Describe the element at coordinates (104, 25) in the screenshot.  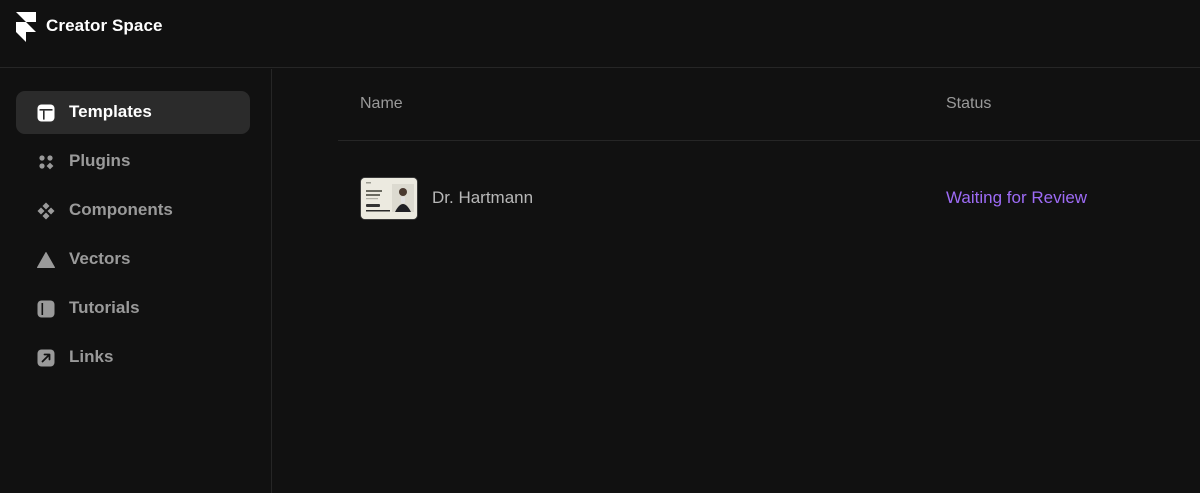
I see `app-title: Creator Space` at that location.